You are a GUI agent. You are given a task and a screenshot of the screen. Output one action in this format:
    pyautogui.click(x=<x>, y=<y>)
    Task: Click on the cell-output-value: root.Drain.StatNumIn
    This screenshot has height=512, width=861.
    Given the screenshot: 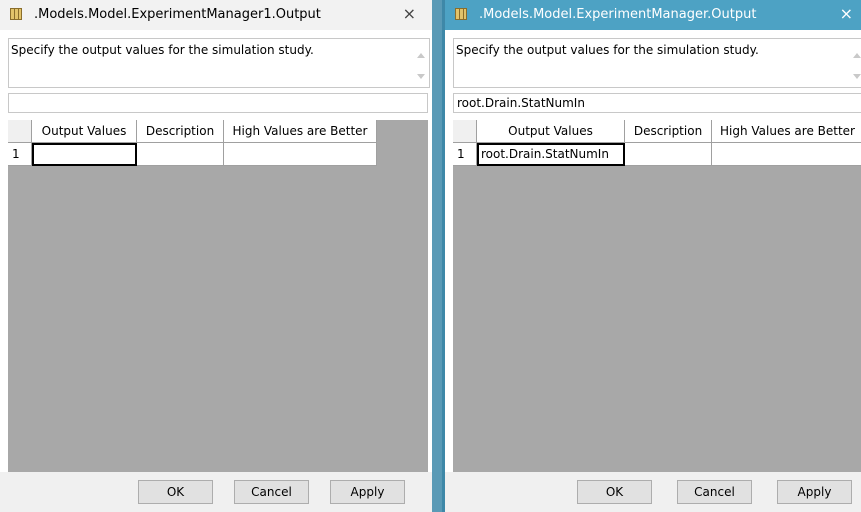 What is the action you would take?
    pyautogui.click(x=551, y=154)
    